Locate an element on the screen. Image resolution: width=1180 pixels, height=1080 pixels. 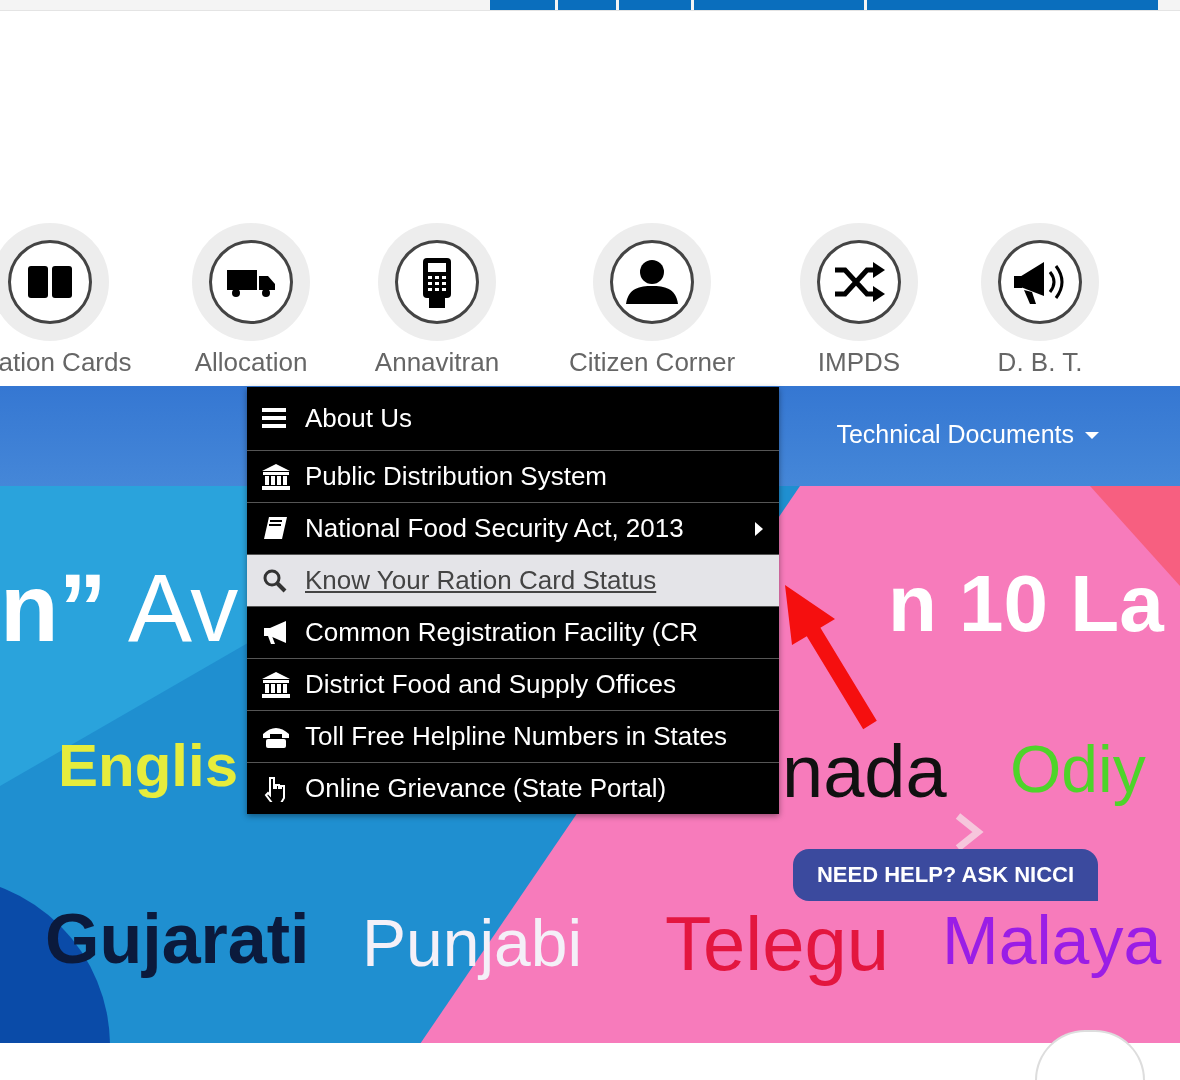
banner-text: Gujarati is located at coordinates (177, 939).